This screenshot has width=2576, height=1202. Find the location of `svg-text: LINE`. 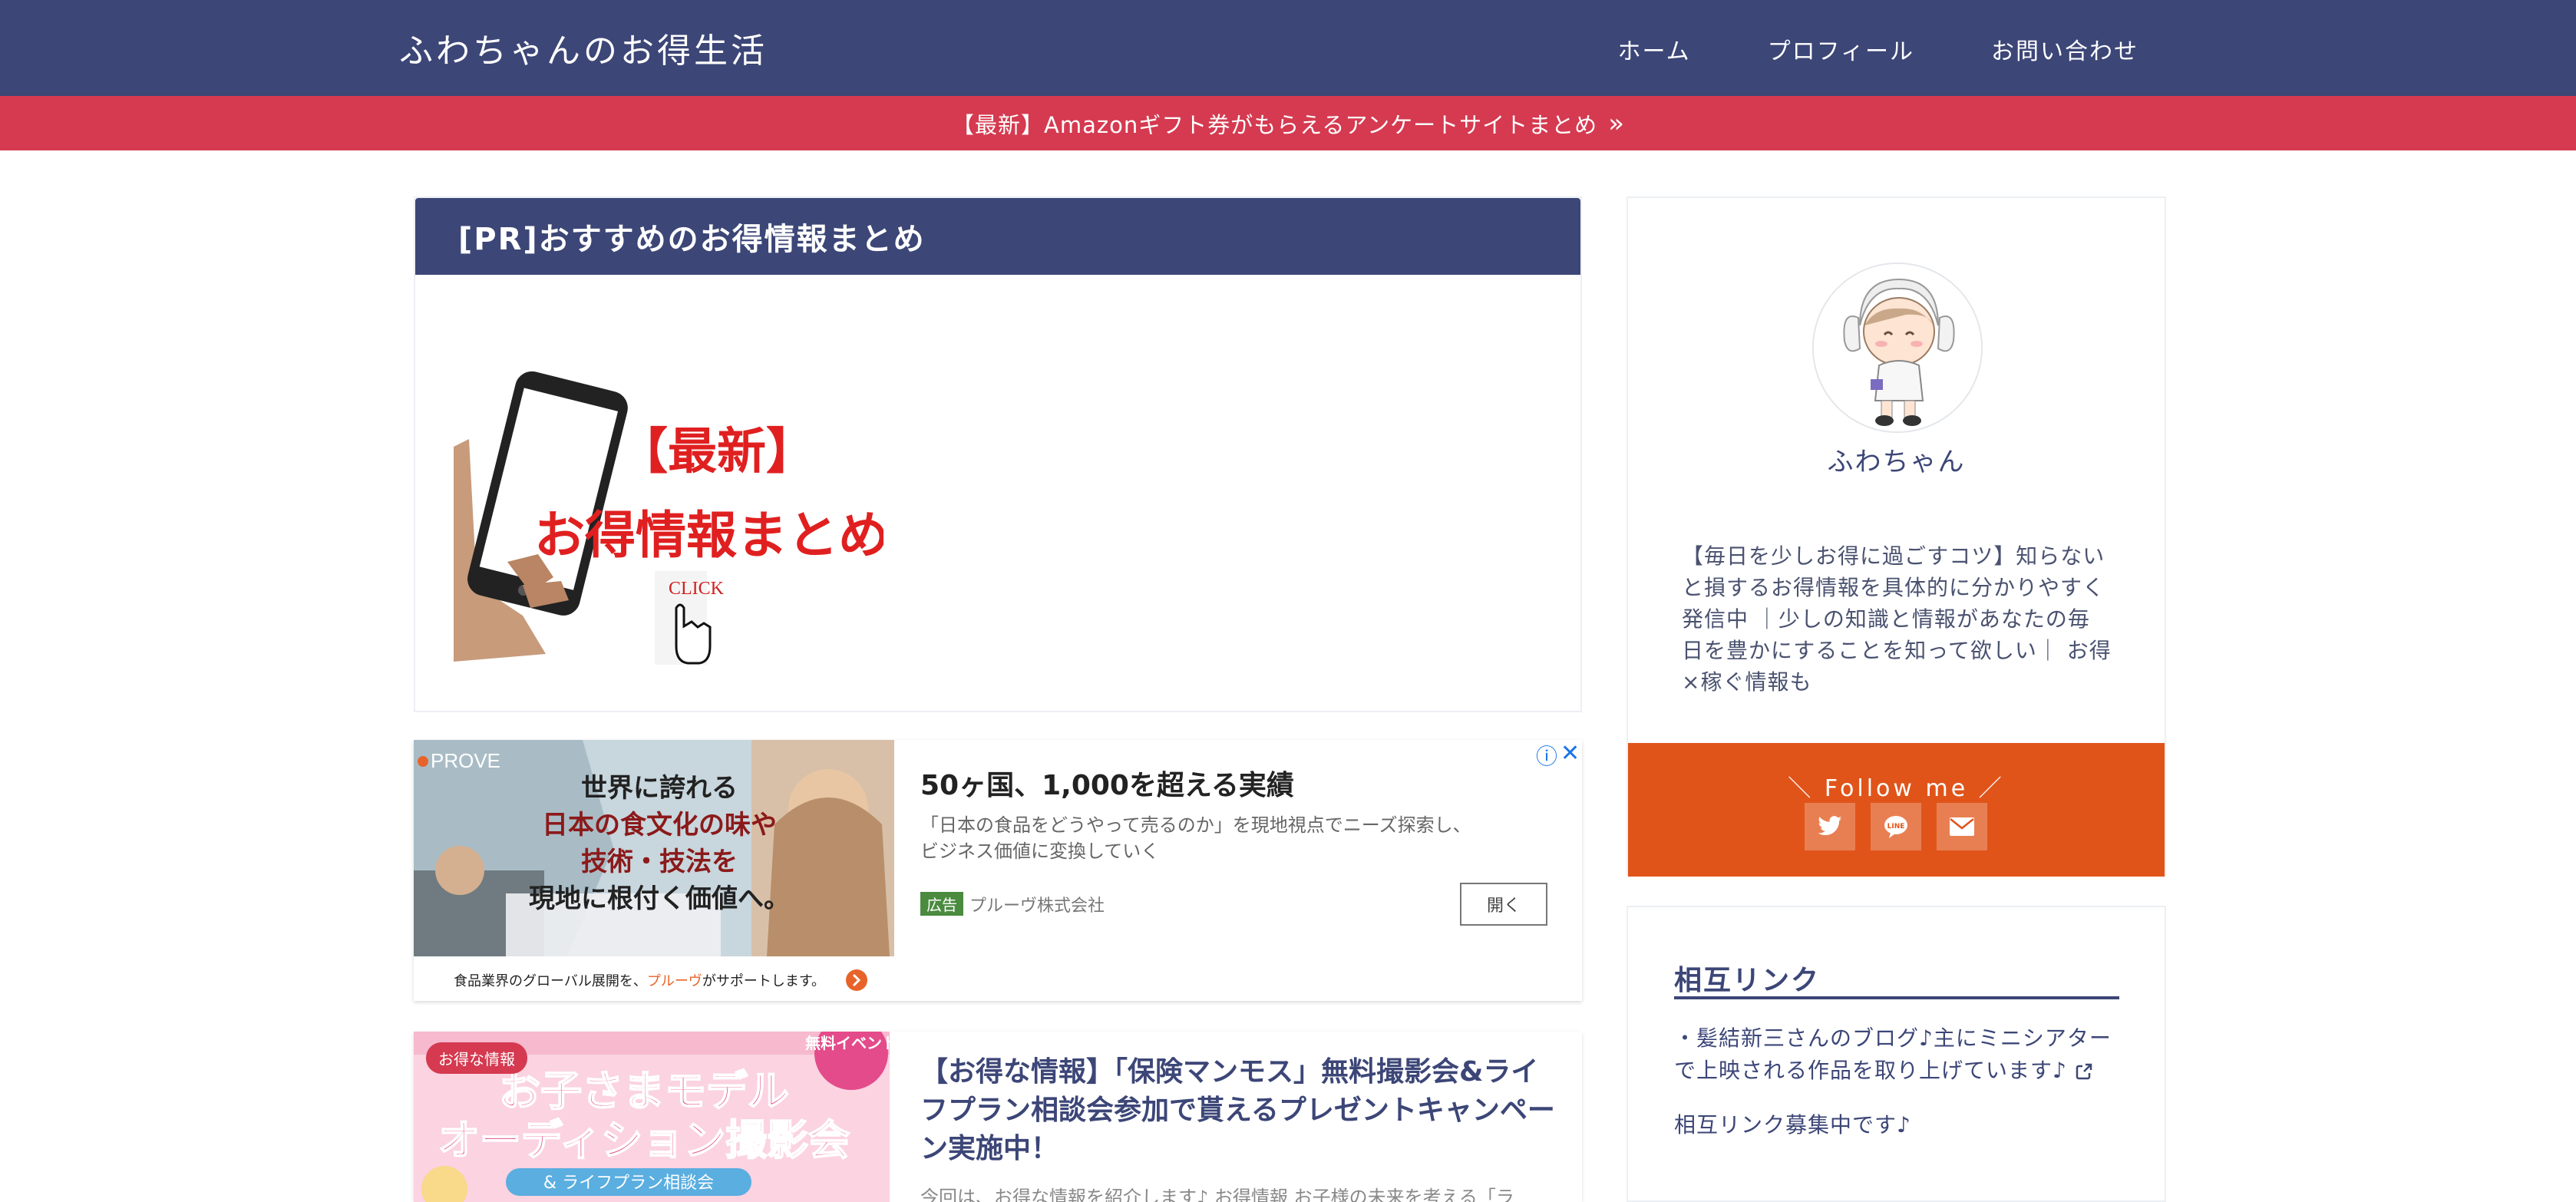

svg-text: LINE is located at coordinates (1896, 827).